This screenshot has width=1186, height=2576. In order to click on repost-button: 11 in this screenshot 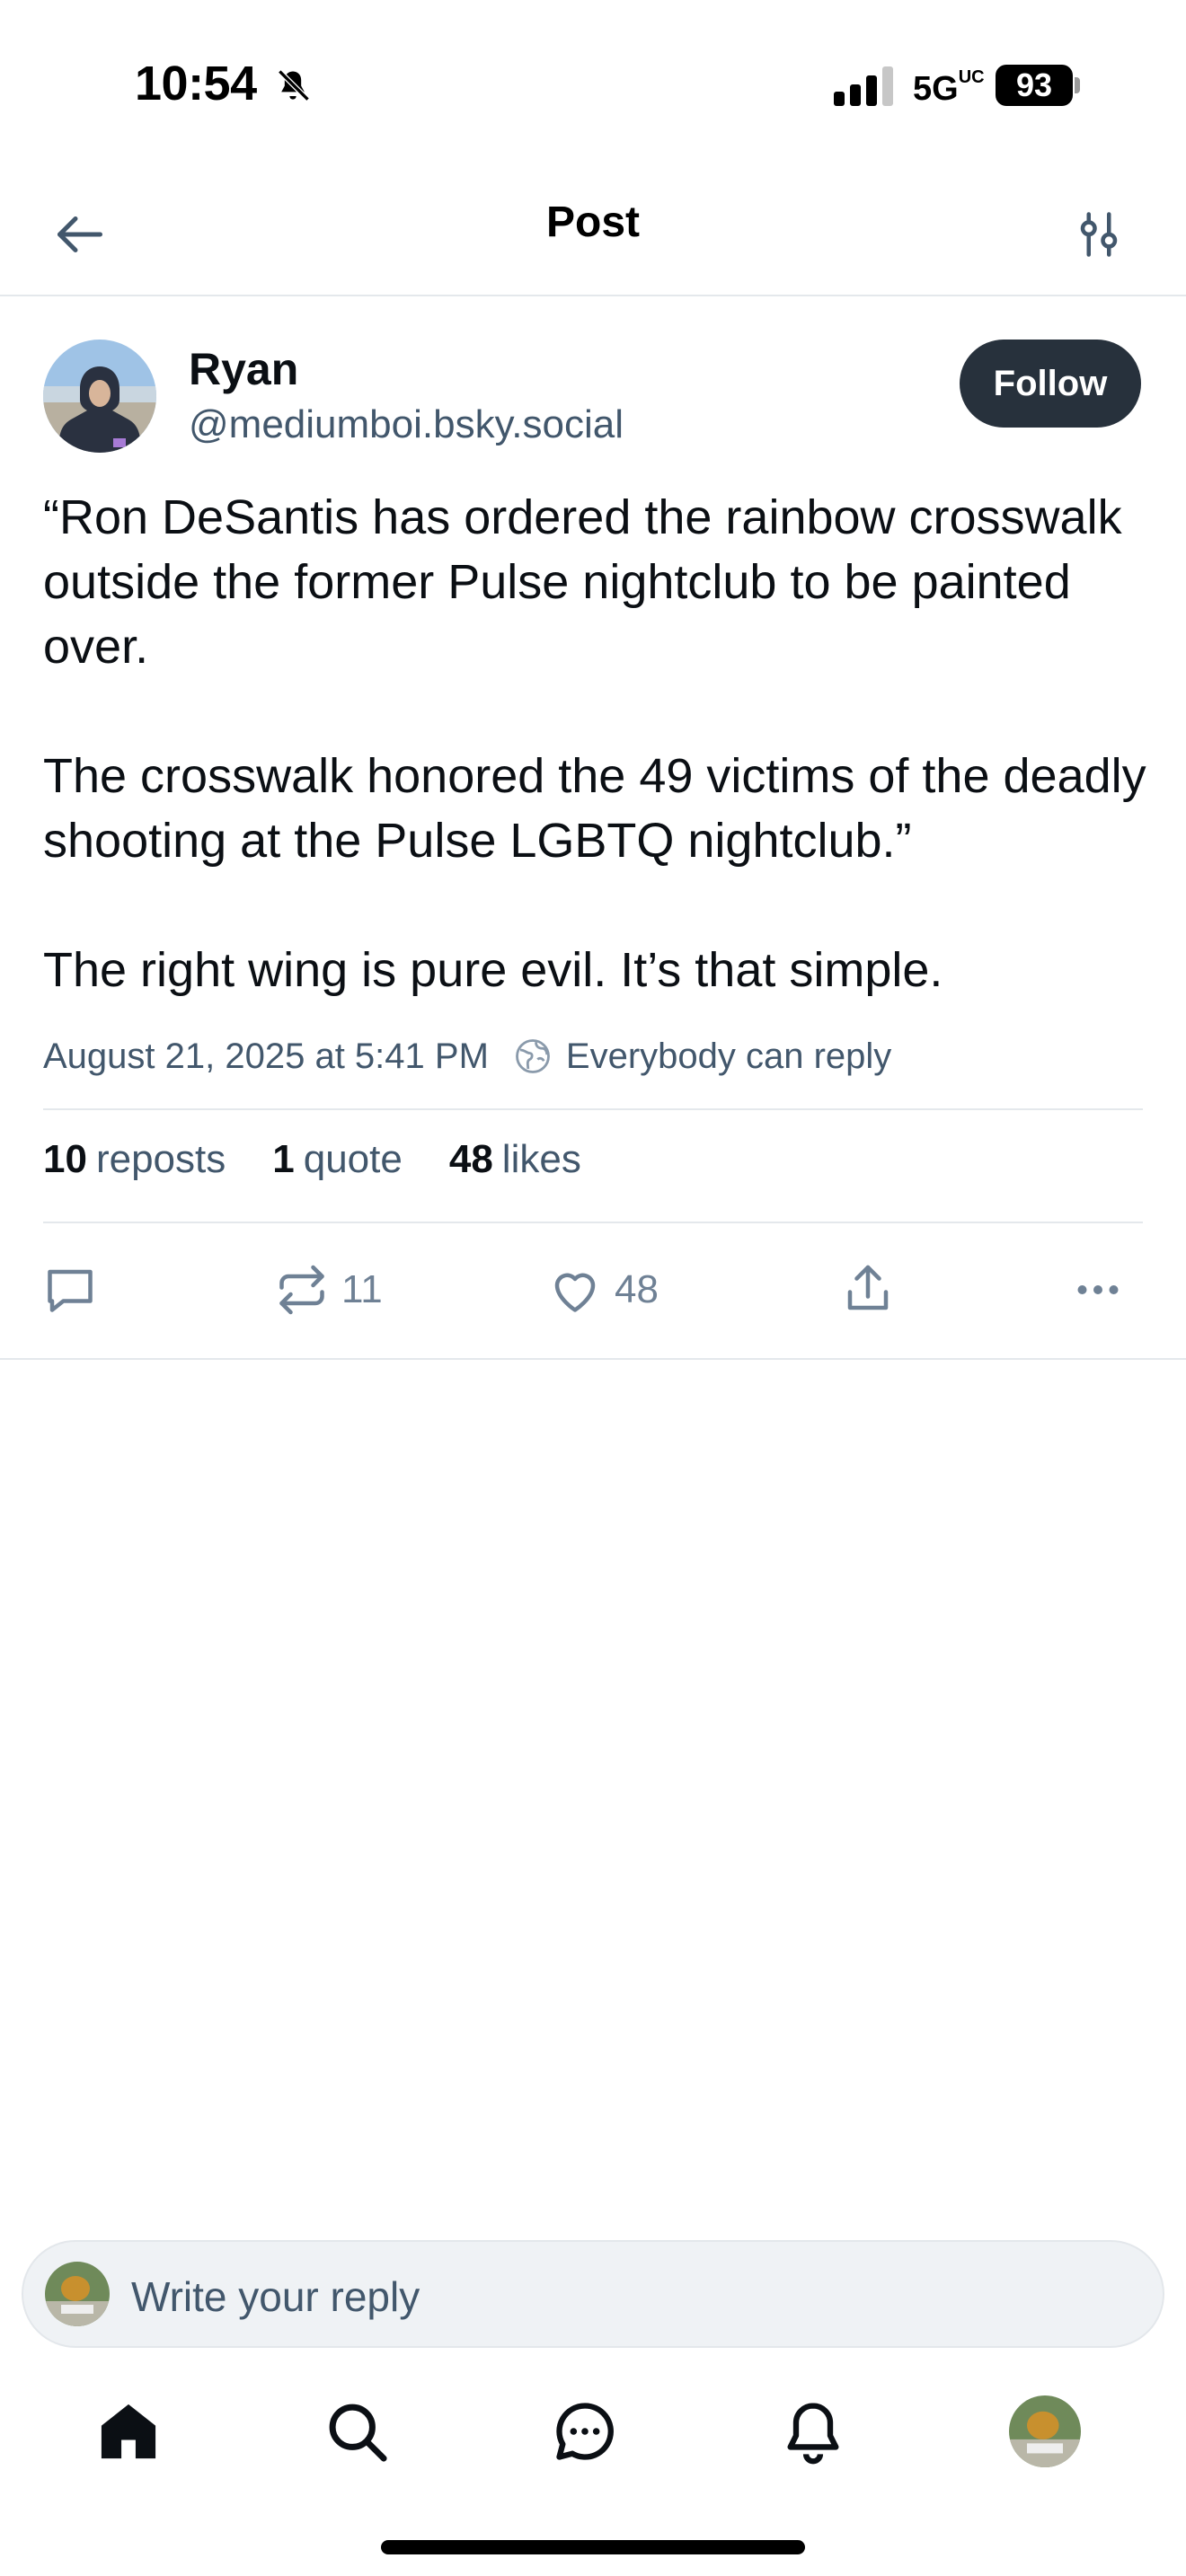, I will do `click(329, 1289)`.